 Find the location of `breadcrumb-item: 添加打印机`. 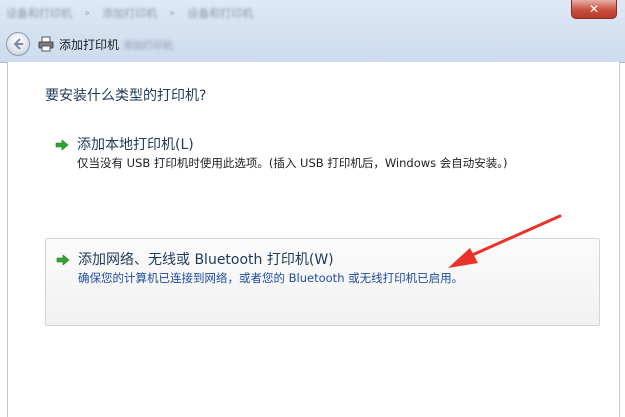

breadcrumb-item: 添加打印机 is located at coordinates (129, 13).